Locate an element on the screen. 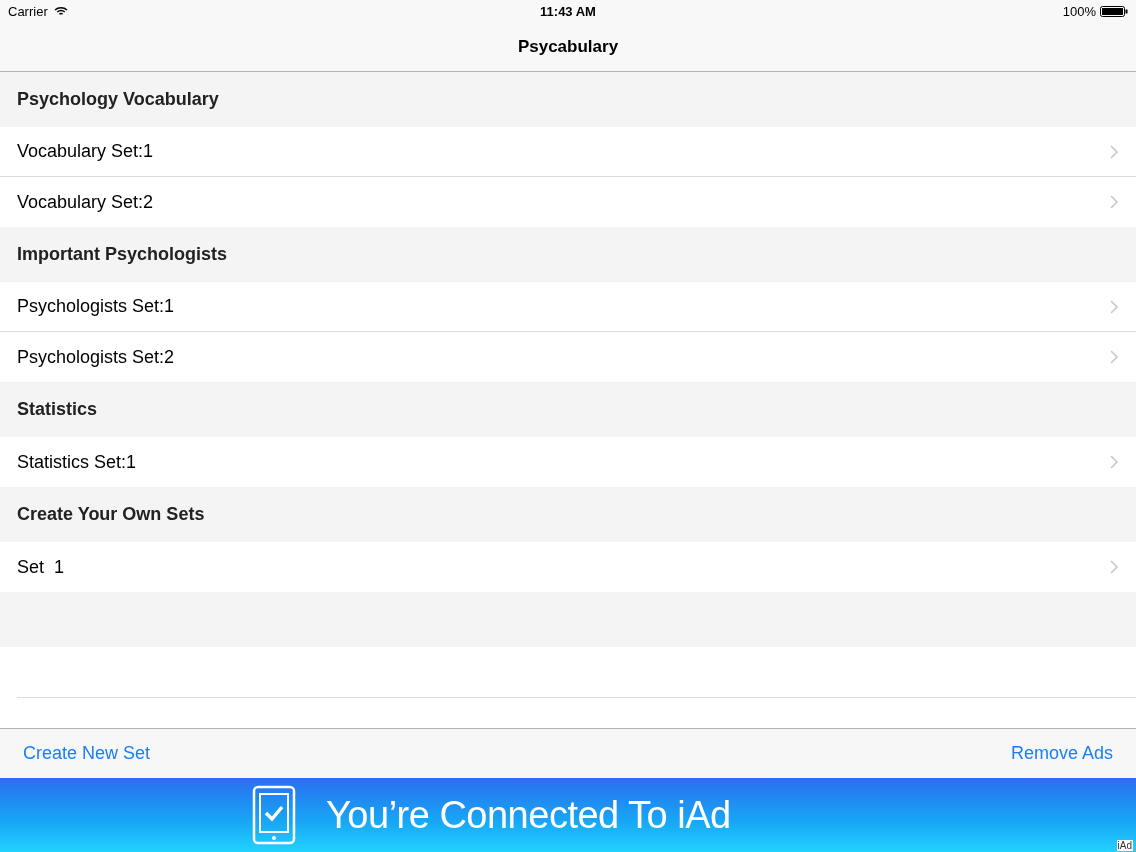 The height and width of the screenshot is (852, 1136). ad-banner: You’re Connected To iAd iAd is located at coordinates (568, 815).